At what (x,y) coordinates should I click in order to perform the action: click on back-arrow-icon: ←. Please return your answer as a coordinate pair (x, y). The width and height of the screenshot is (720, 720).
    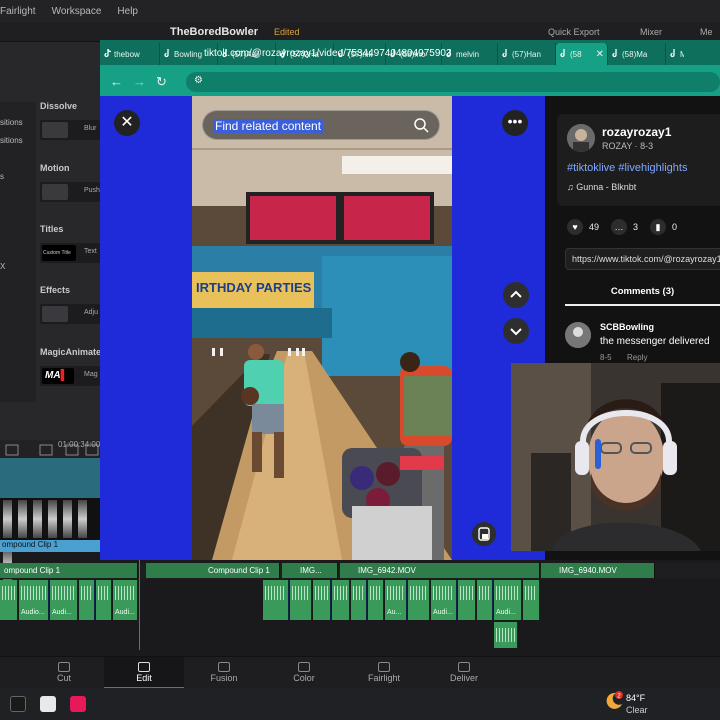
    Looking at the image, I should click on (116, 81).